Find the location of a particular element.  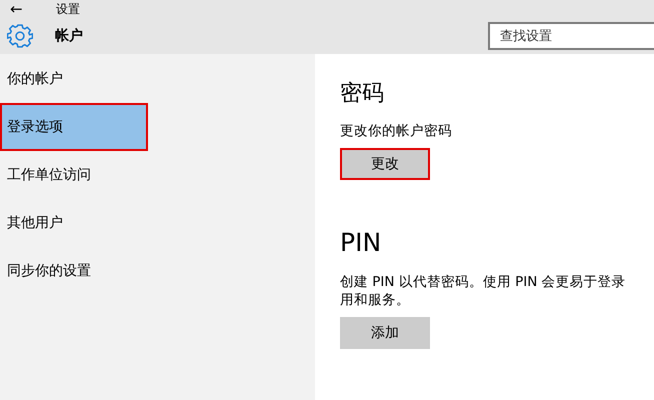

nav-item: 登录选项 is located at coordinates (74, 127).